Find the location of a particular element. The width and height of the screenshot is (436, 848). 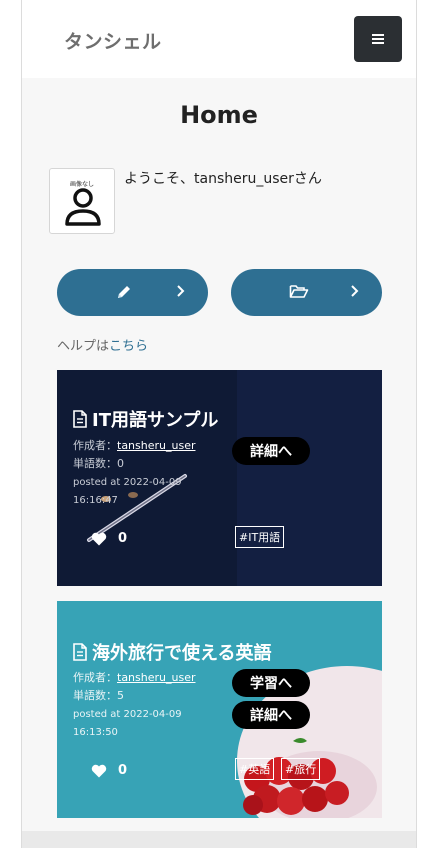

help-text: ヘルプはこちら is located at coordinates (102, 344).